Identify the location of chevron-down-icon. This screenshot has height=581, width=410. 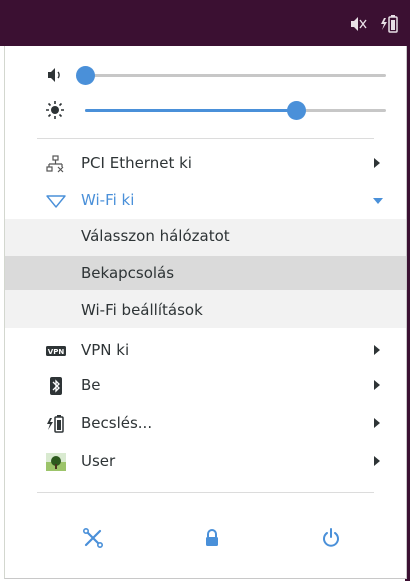
(378, 201).